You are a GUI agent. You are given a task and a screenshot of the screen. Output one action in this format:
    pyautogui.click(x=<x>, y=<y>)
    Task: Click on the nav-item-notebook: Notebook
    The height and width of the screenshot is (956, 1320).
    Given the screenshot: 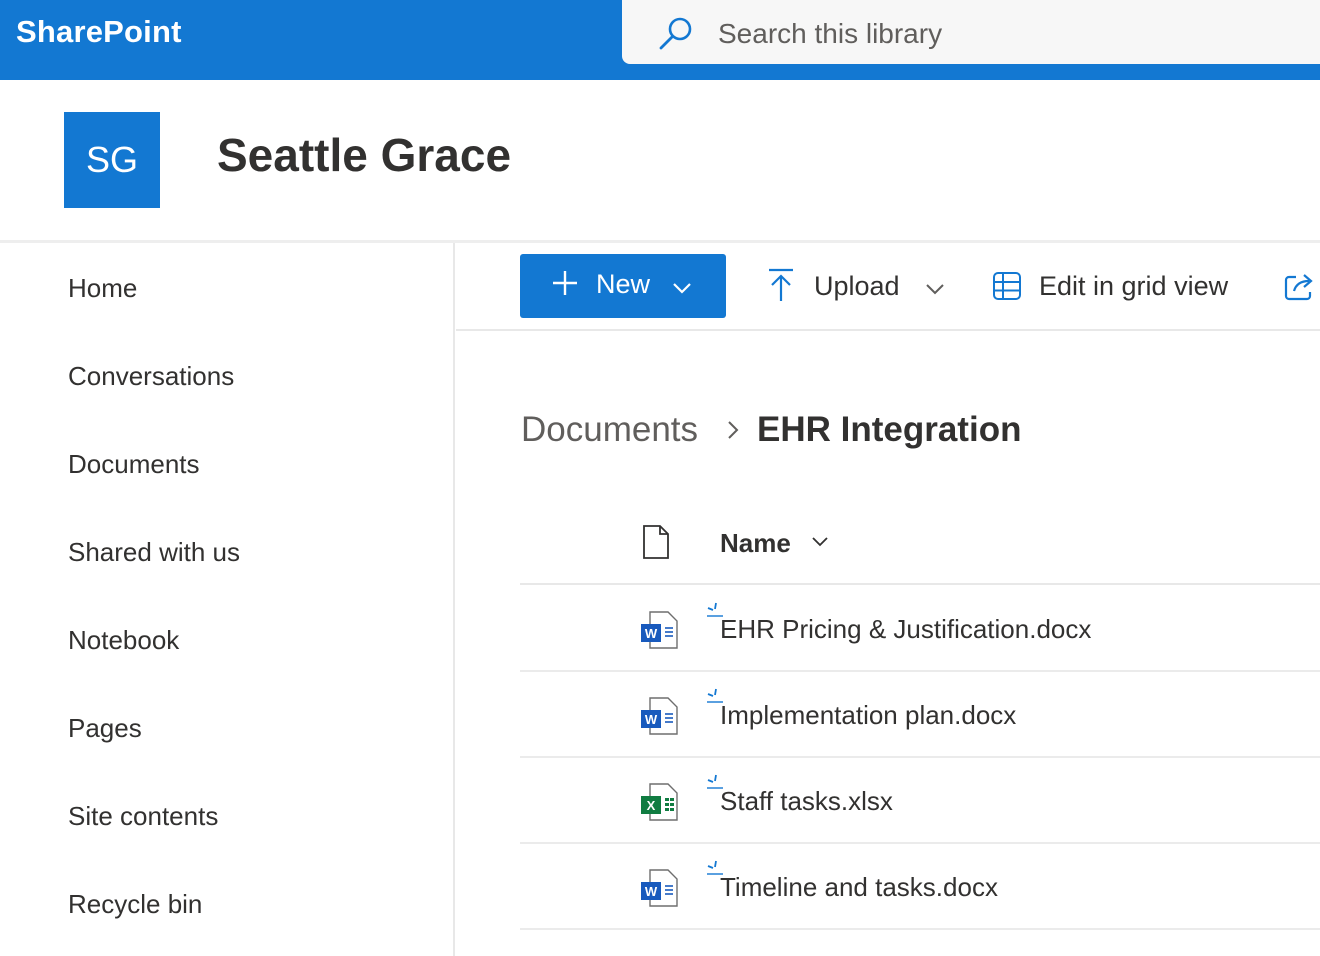 What is the action you would take?
    pyautogui.click(x=123, y=640)
    